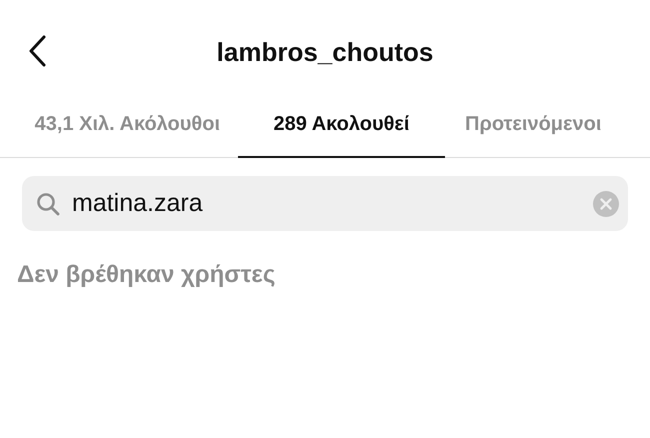  What do you see at coordinates (341, 129) in the screenshot?
I see `tab: 289 Ακολουθεί` at bounding box center [341, 129].